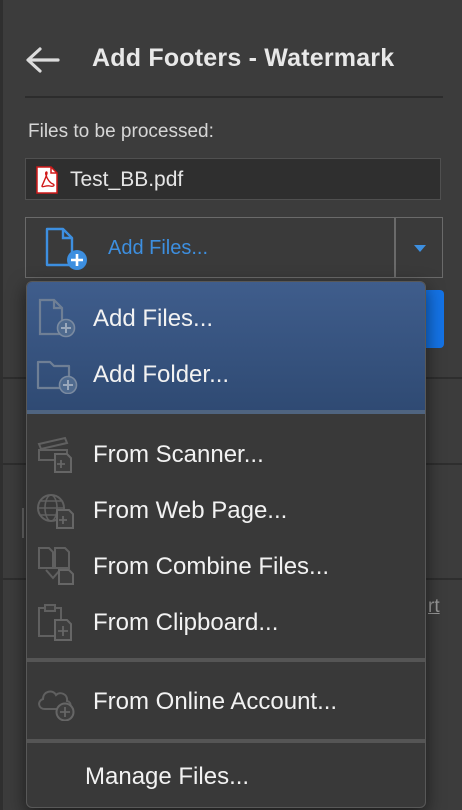 This screenshot has height=810, width=462. I want to click on combine-files-icon, so click(56, 566).